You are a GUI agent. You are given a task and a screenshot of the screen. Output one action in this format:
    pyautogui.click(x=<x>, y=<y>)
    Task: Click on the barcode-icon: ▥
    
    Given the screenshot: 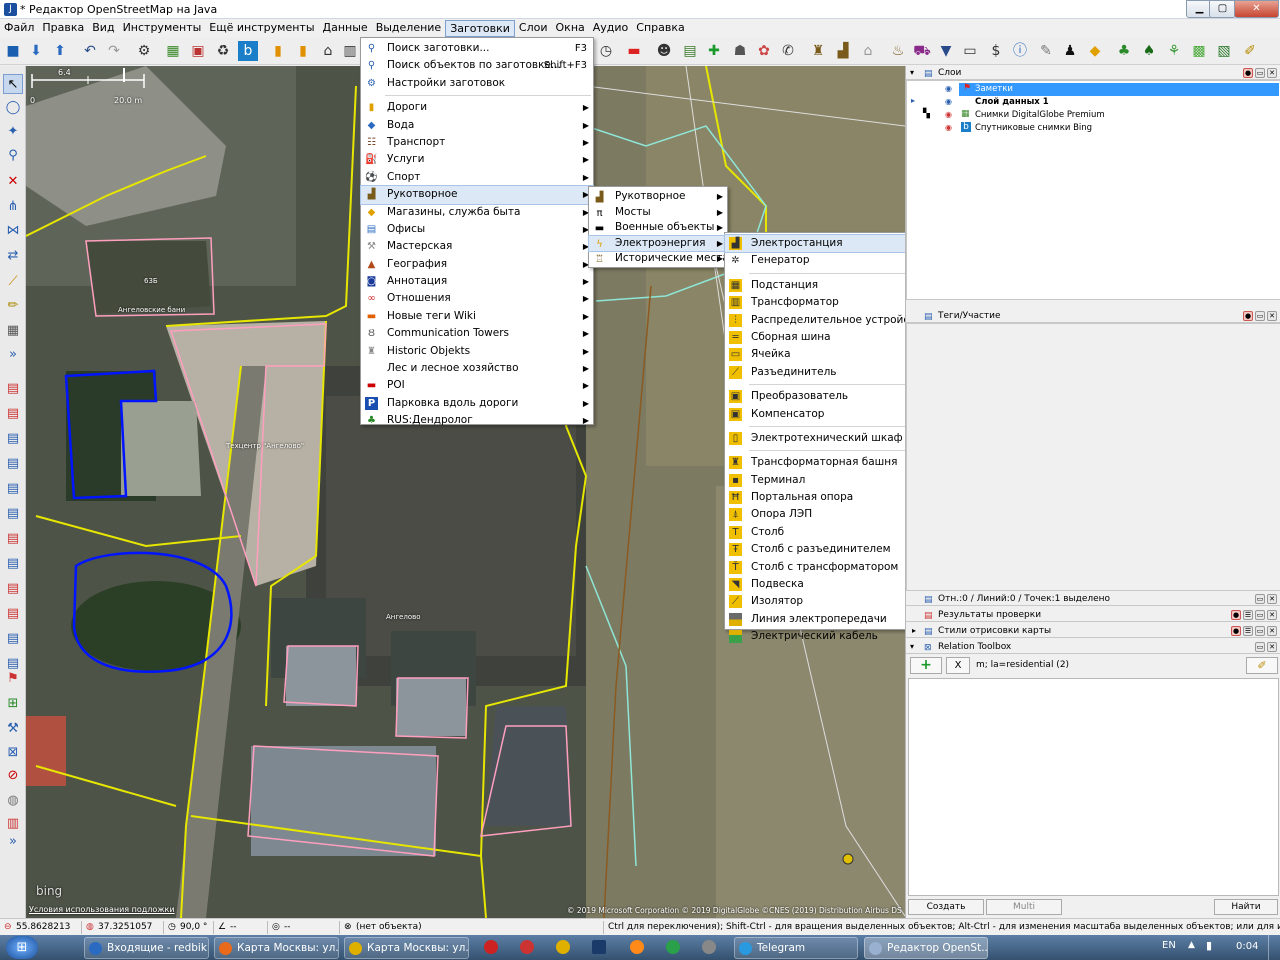 What is the action you would take?
    pyautogui.click(x=13, y=824)
    